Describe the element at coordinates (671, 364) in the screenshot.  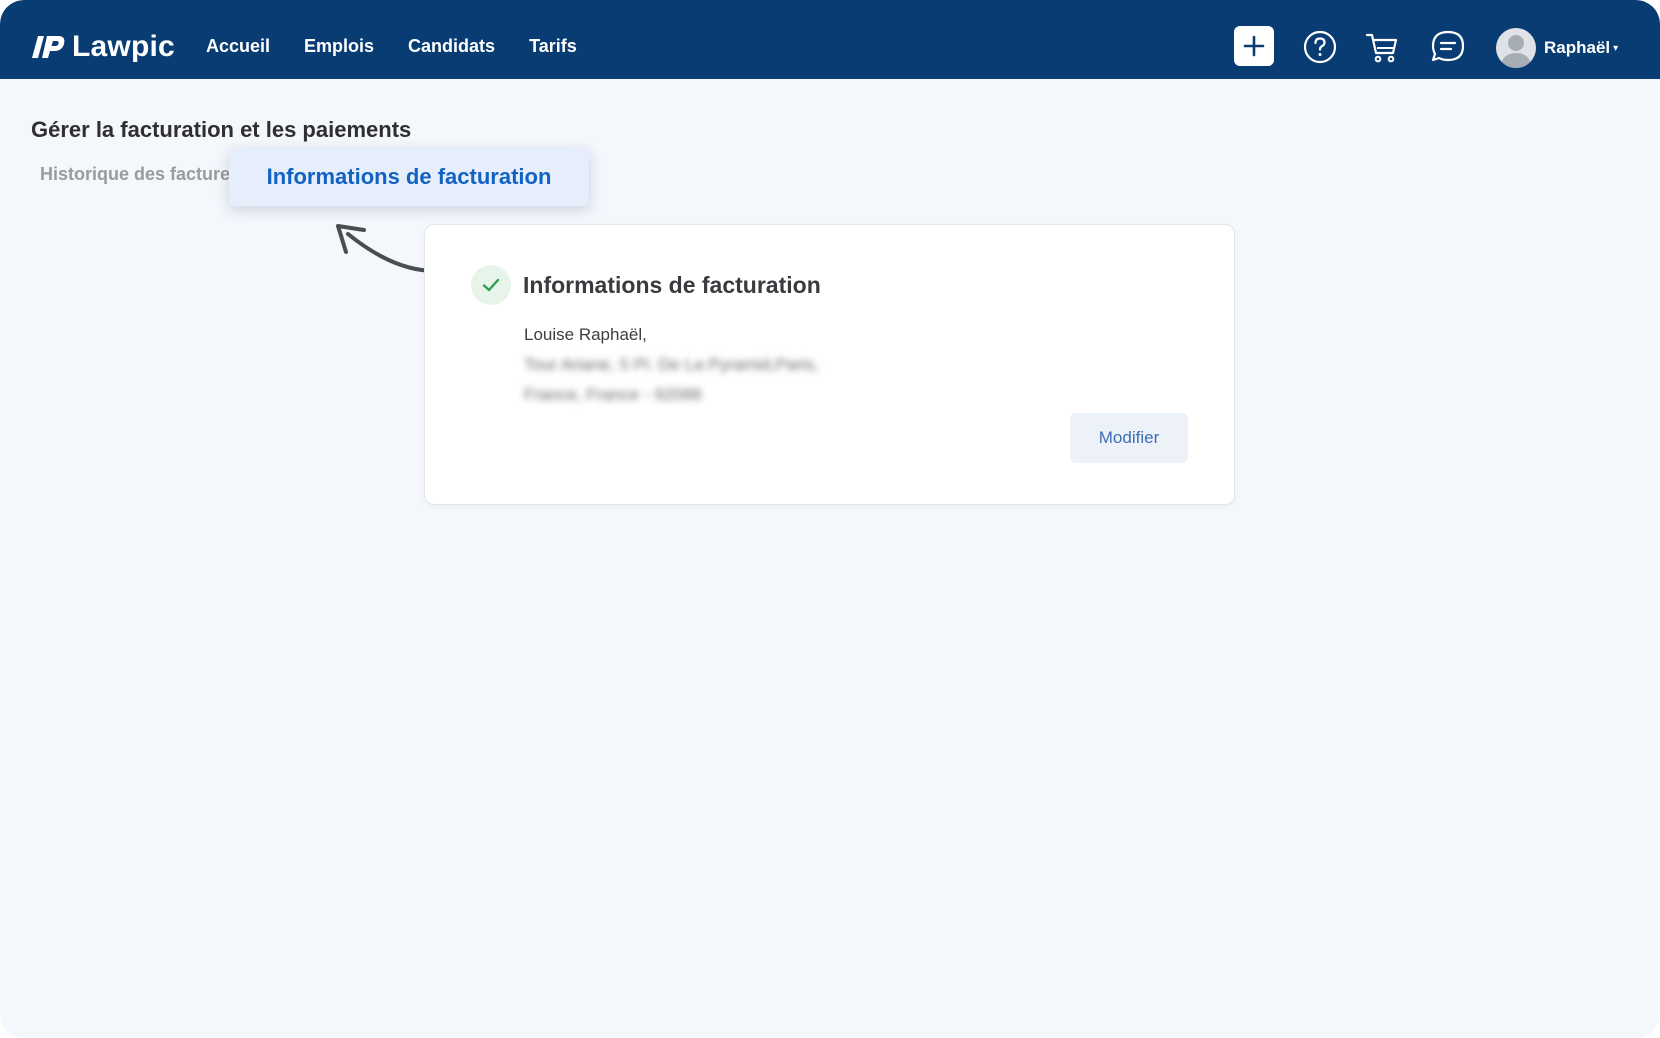
I see `billing-address-line-1: Tour Ariane, 5 Pl. De La Pyramid,Paris,` at that location.